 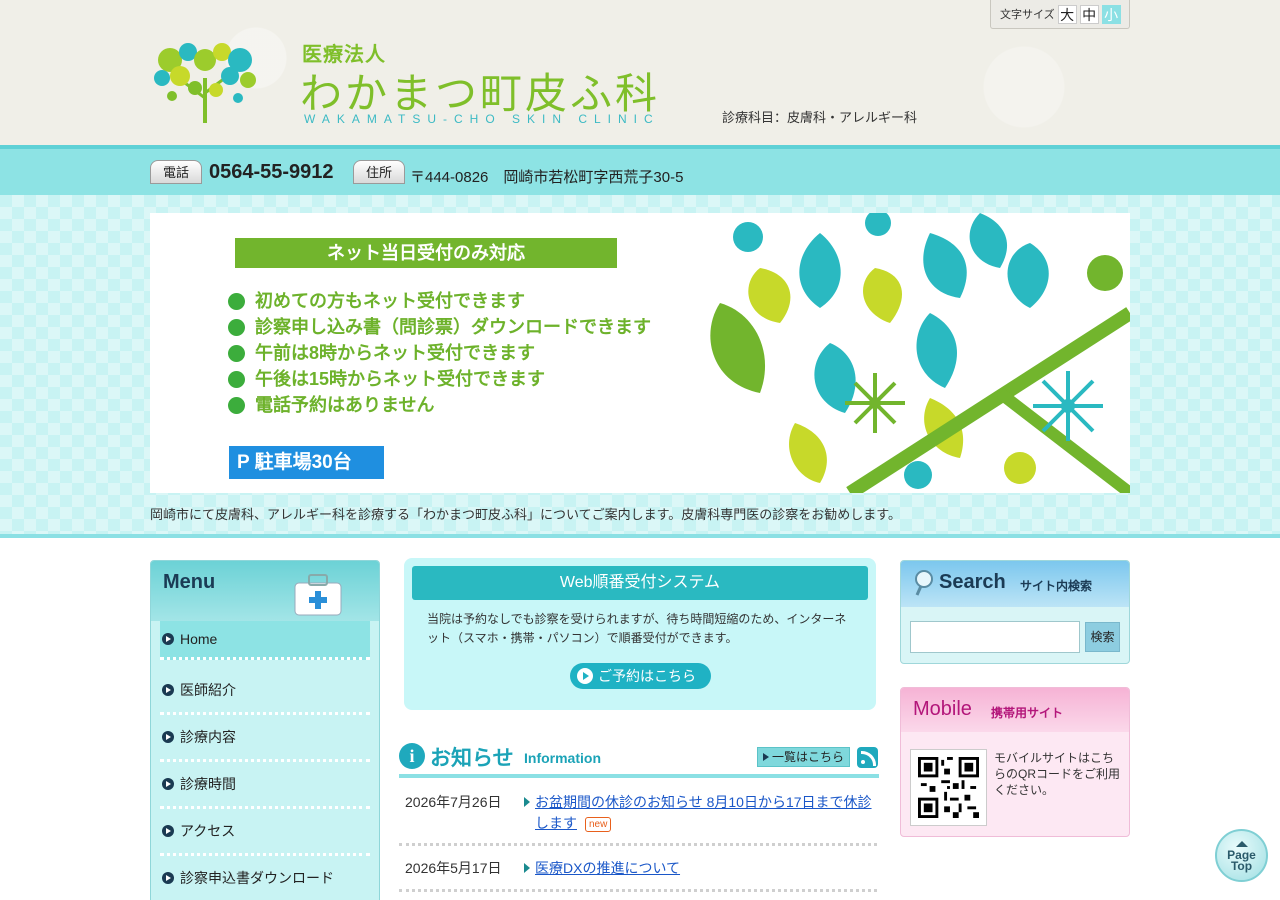 I want to click on banner-feature-item: 午前は8時からネット受付できます, so click(x=439, y=353).